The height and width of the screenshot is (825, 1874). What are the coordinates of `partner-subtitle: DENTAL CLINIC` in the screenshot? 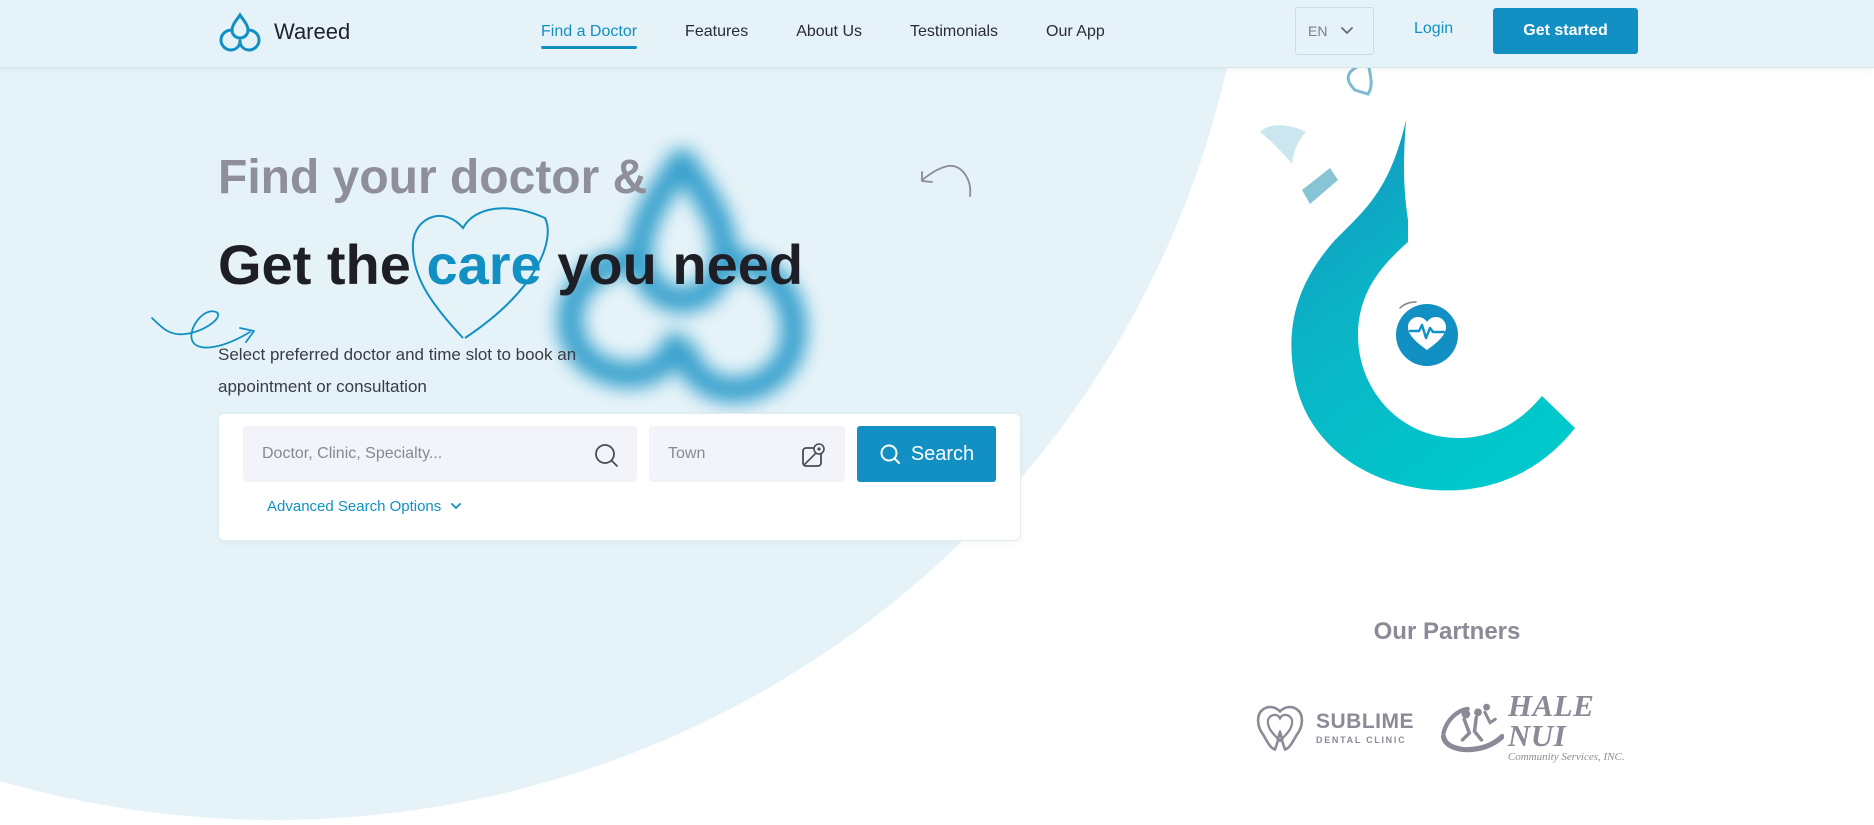 It's located at (1361, 739).